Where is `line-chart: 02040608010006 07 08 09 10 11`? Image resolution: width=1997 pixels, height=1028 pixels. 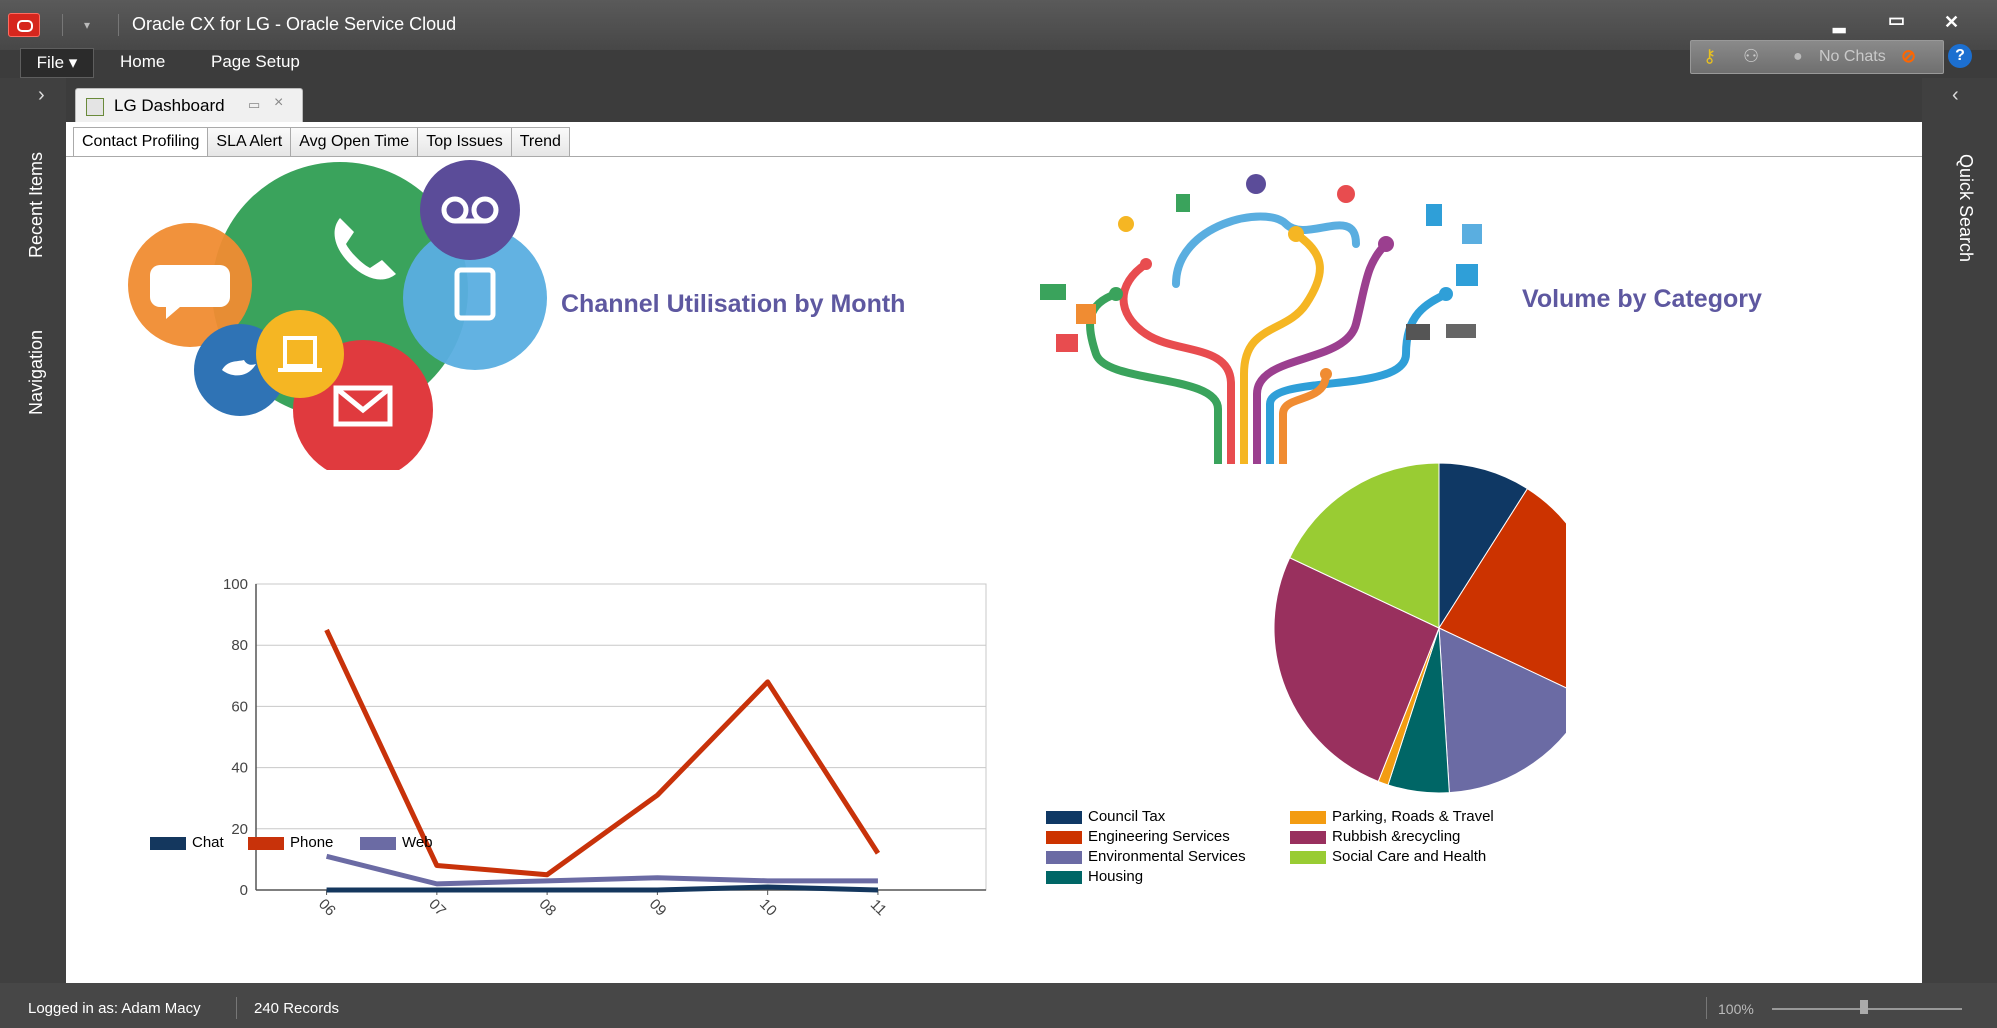 line-chart: 02040608010006 07 08 09 10 11 is located at coordinates (605, 748).